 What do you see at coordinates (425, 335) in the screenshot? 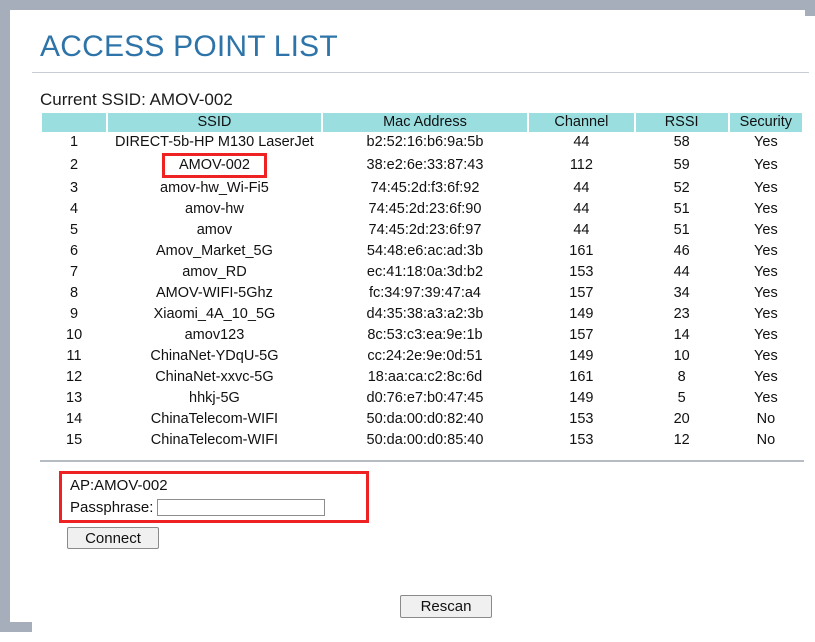
I see `cell-mac: 8c:53:c3:ea:9e:1b` at bounding box center [425, 335].